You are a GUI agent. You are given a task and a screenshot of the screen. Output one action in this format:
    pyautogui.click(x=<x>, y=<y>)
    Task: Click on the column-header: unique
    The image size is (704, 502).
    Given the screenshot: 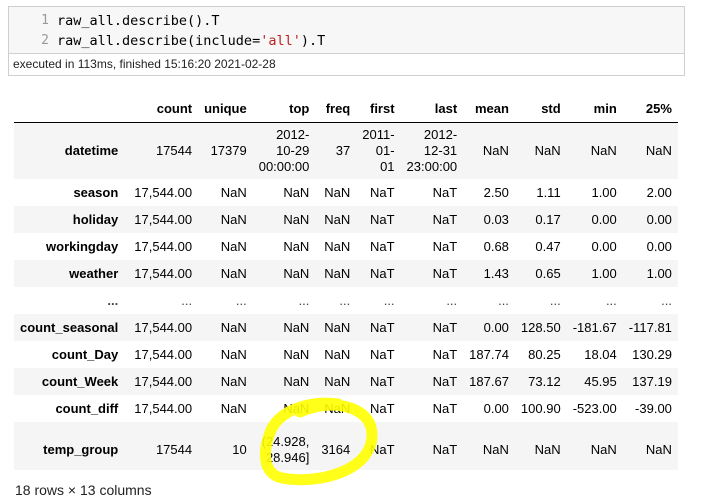 What is the action you would take?
    pyautogui.click(x=225, y=108)
    